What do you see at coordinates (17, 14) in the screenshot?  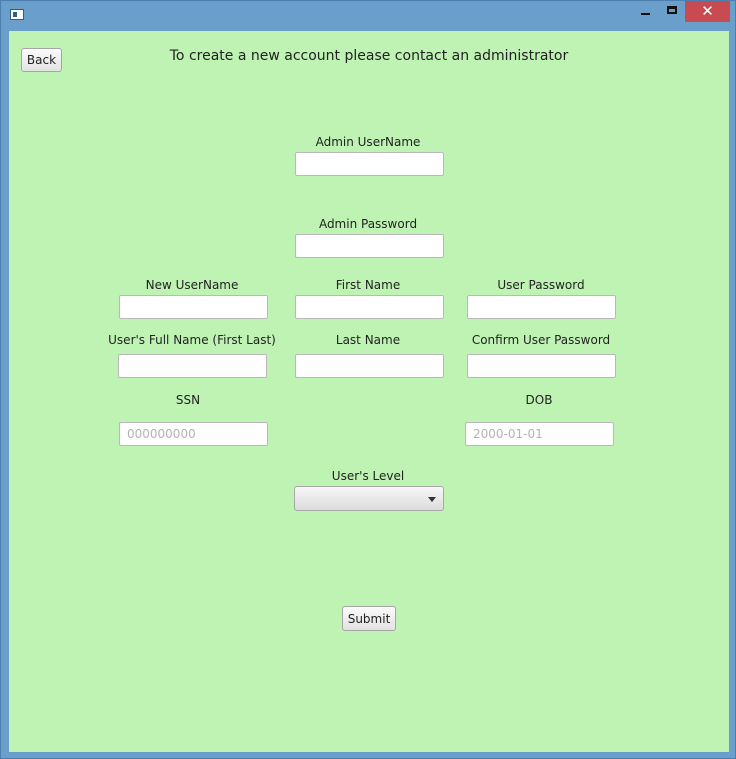 I see `app-icon` at bounding box center [17, 14].